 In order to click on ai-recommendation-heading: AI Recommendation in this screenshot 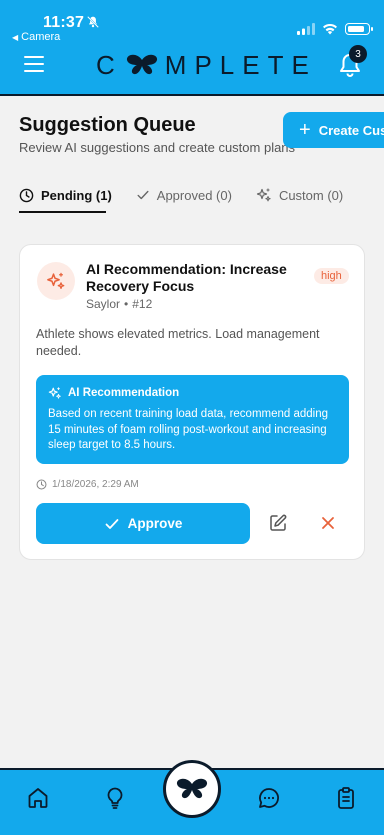, I will do `click(113, 393)`.